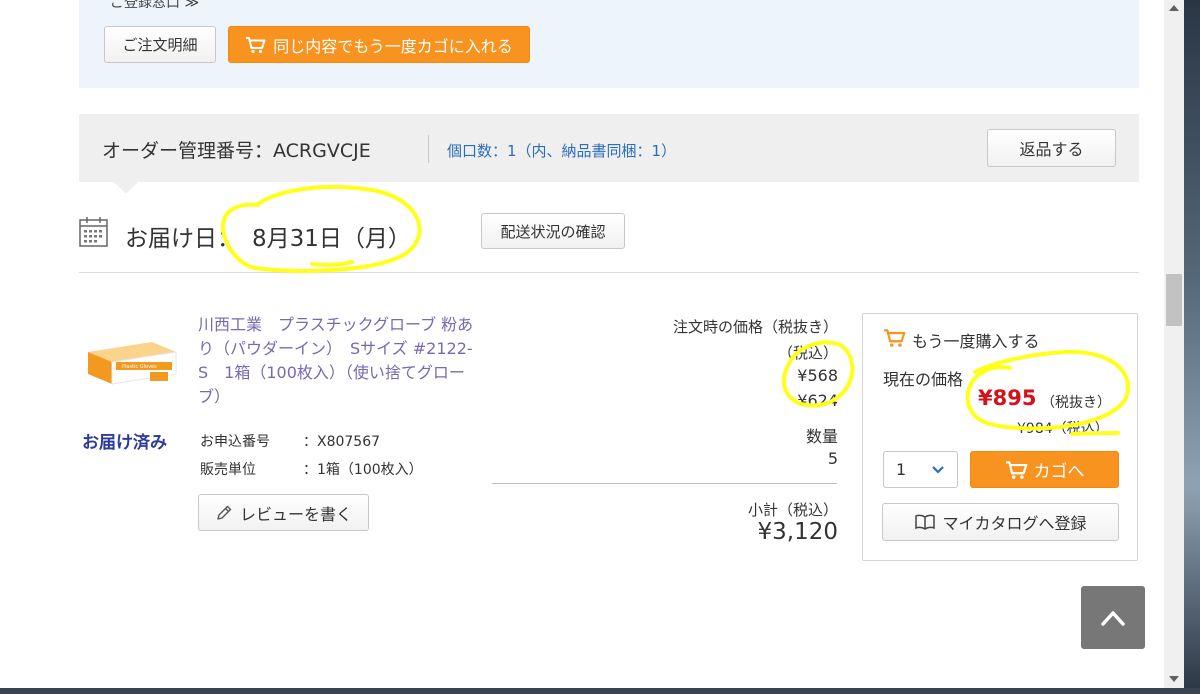 The width and height of the screenshot is (1200, 694). Describe the element at coordinates (609, 272) in the screenshot. I see `section-divider` at that location.